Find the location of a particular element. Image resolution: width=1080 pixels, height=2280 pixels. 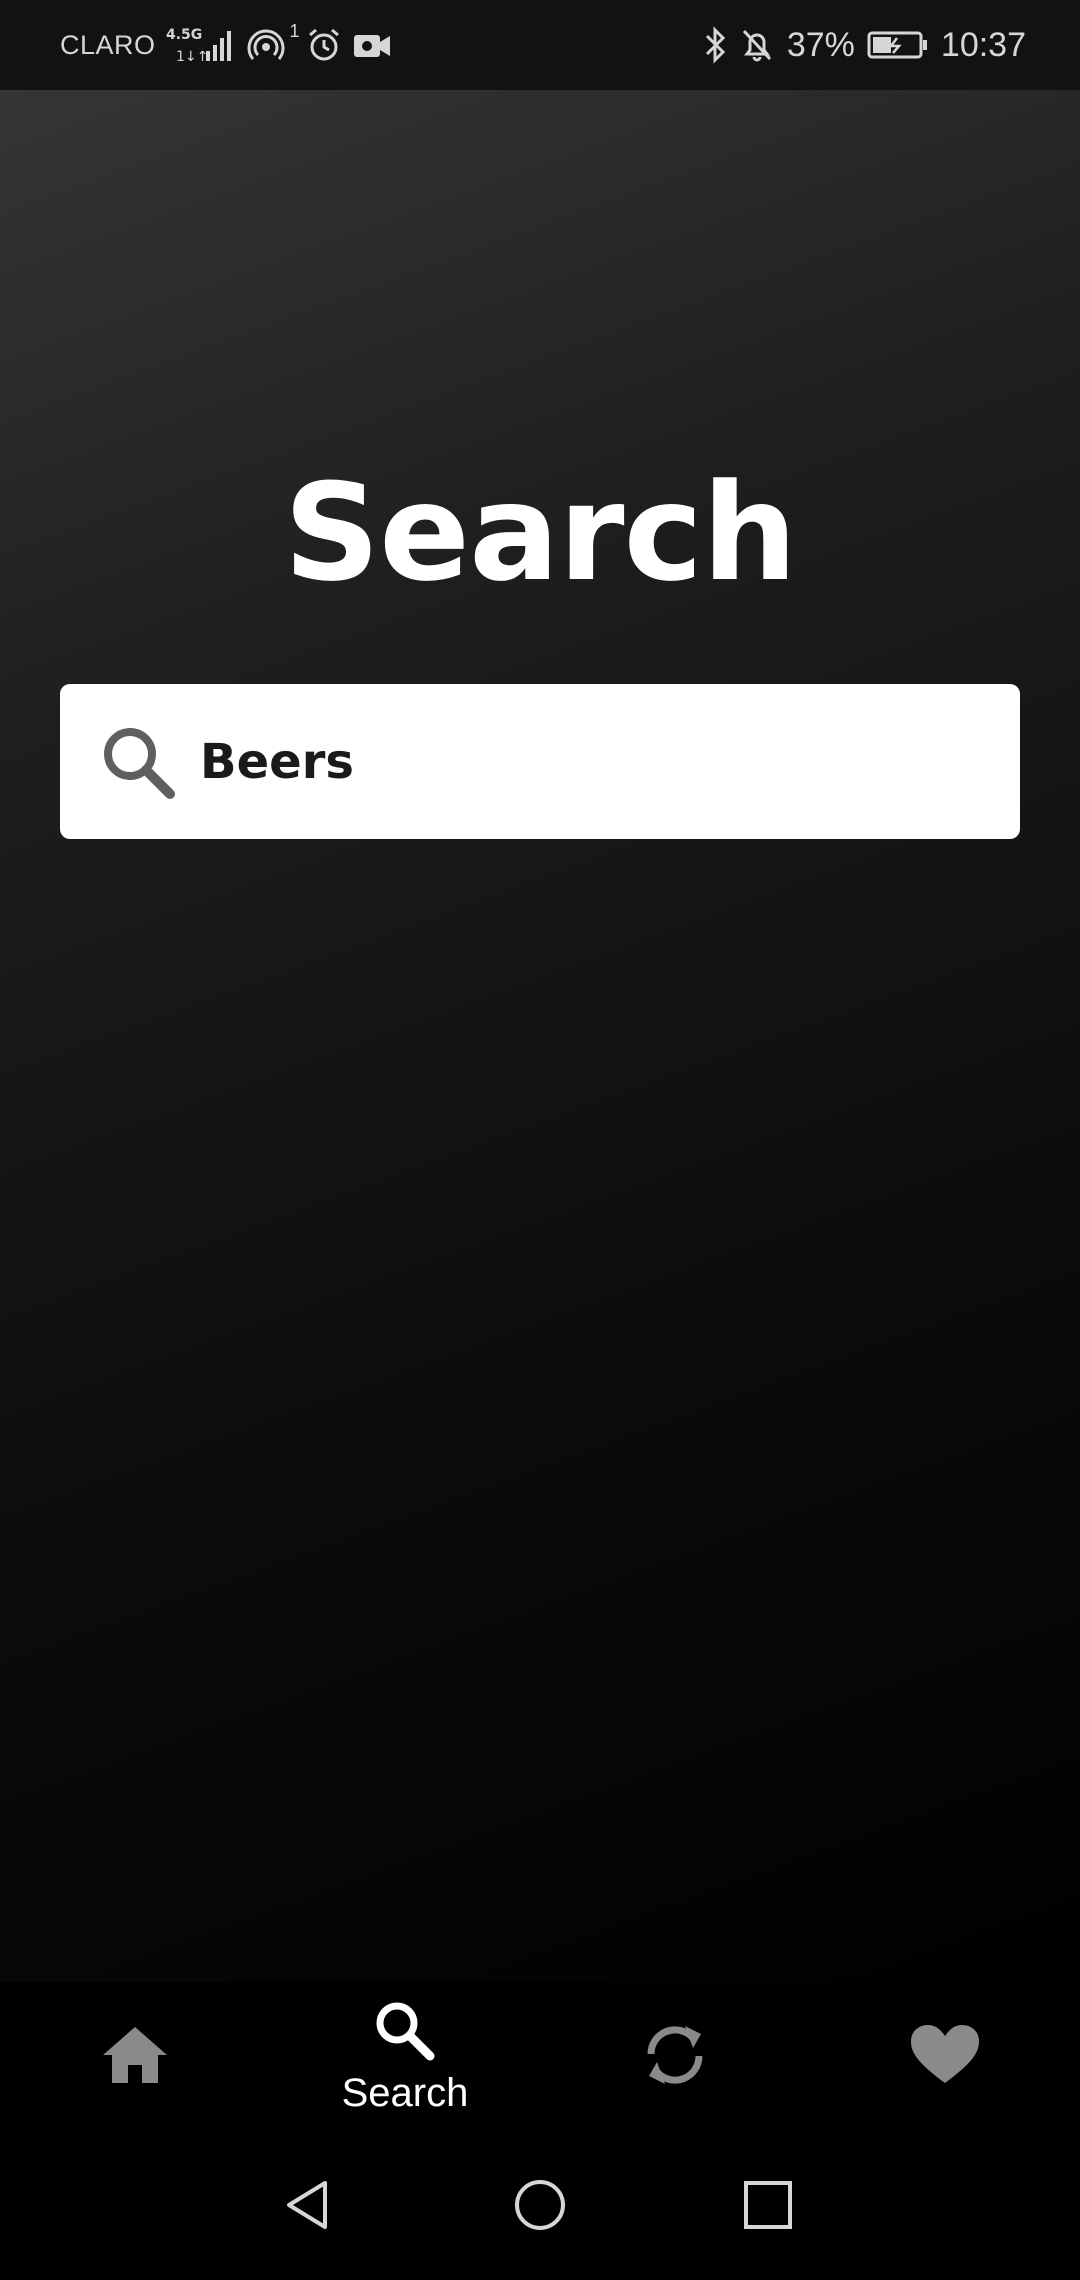

nav-search: Search is located at coordinates (405, 2057).